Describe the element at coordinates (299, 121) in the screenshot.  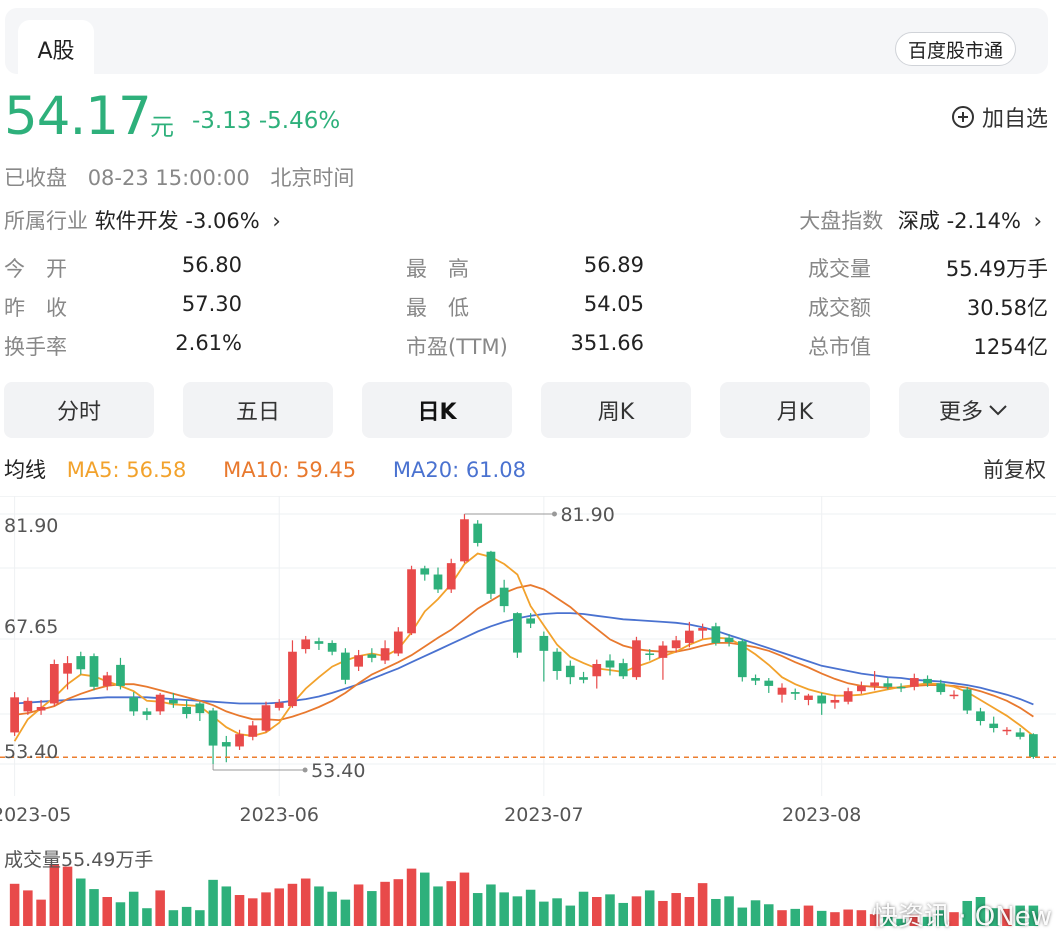
I see `change-percent: -5.46%` at that location.